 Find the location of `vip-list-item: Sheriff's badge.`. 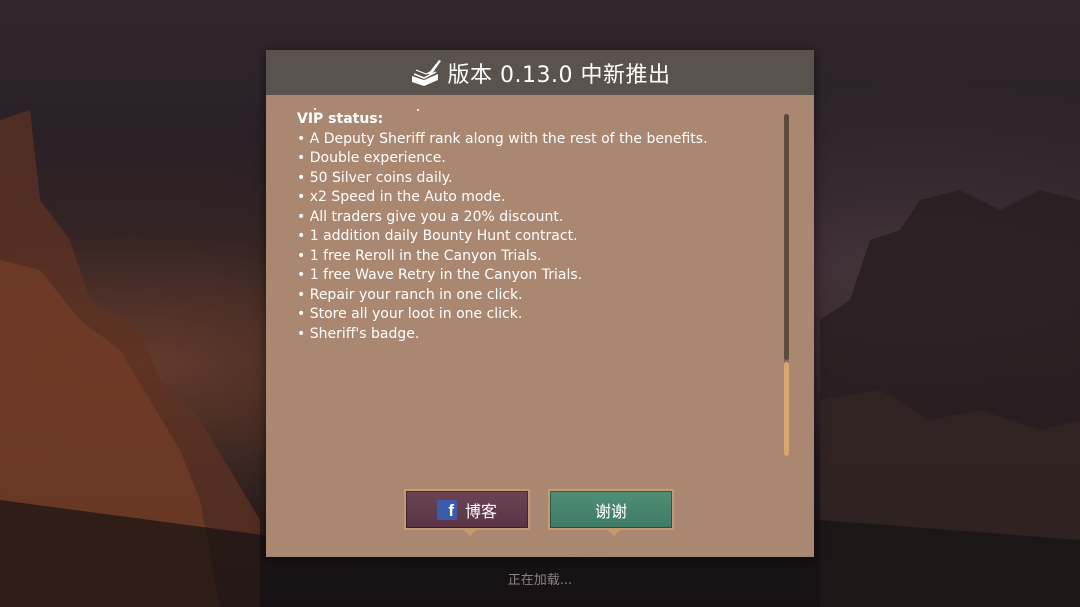

vip-list-item: Sheriff's badge. is located at coordinates (537, 335).